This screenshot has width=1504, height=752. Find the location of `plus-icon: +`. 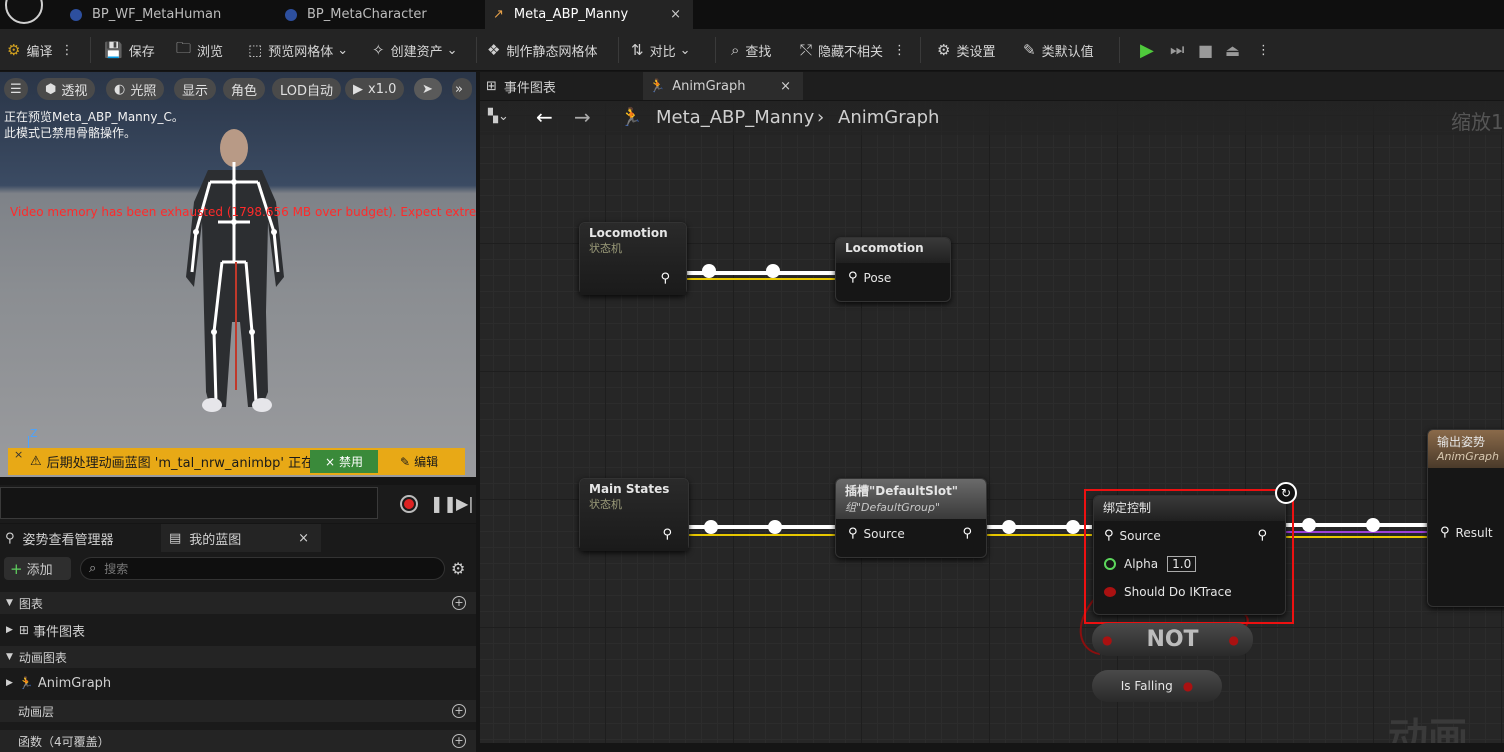

plus-icon: + is located at coordinates (16, 568).